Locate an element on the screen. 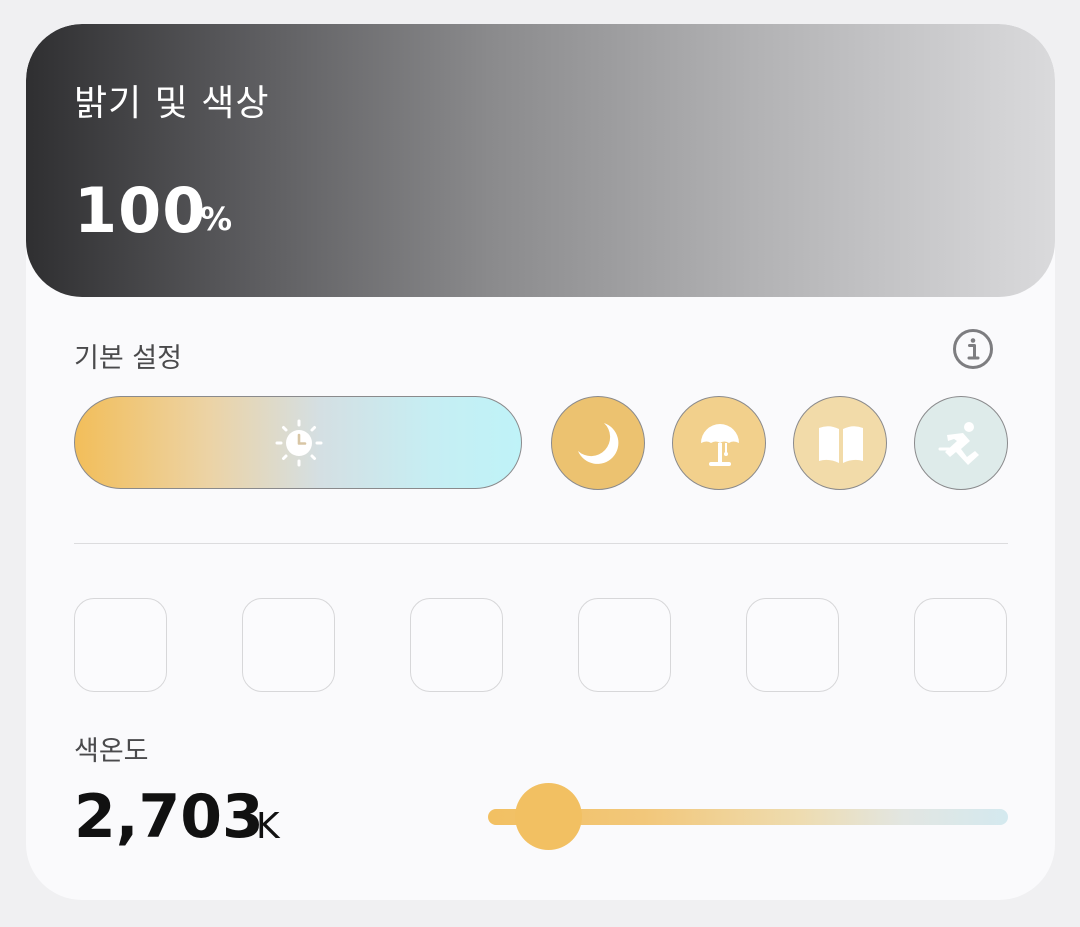 The width and height of the screenshot is (1080, 927). lamp-icon is located at coordinates (720, 445).